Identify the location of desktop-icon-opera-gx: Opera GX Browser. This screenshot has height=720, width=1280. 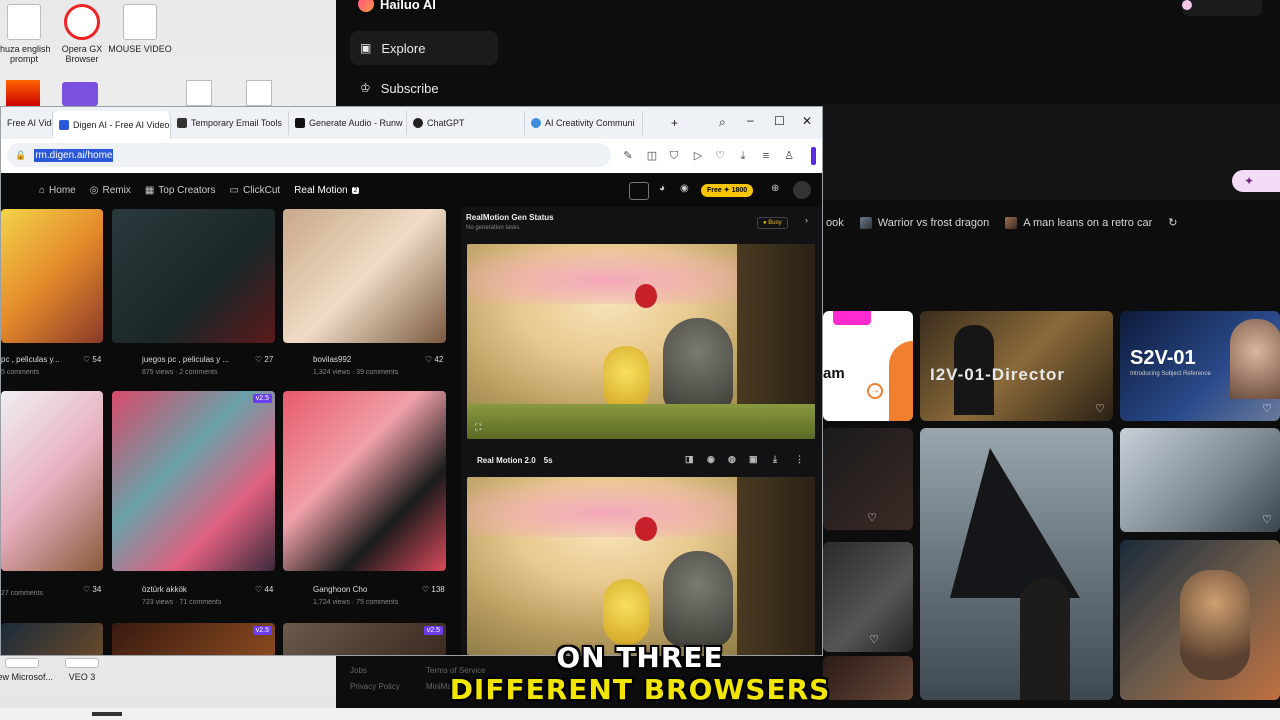
(82, 34).